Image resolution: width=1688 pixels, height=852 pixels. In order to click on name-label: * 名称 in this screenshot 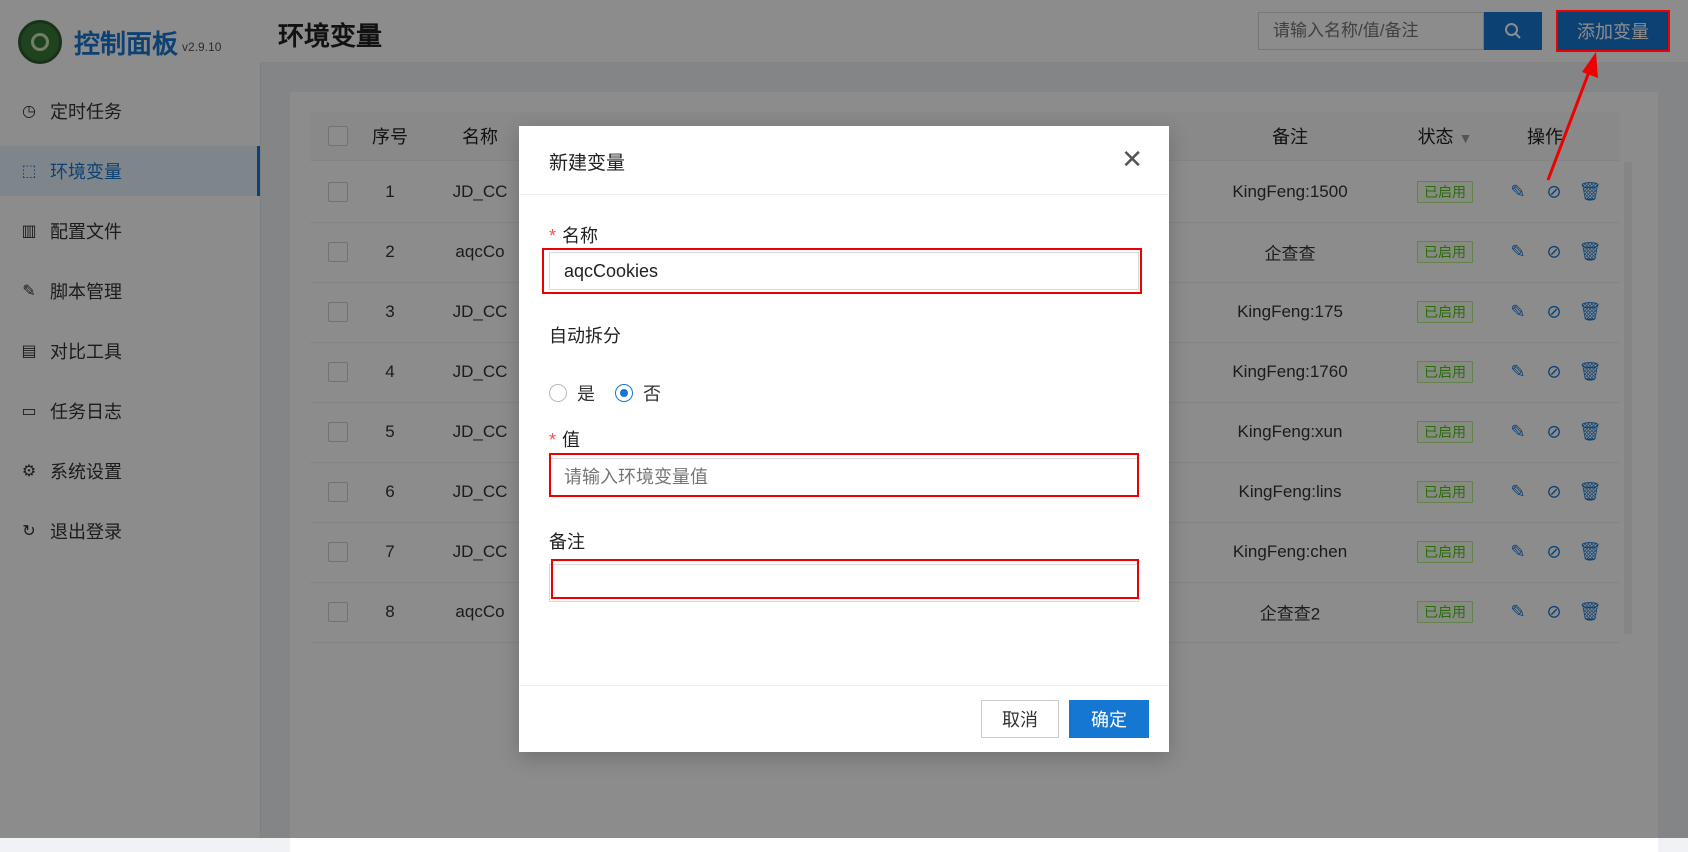, I will do `click(573, 235)`.